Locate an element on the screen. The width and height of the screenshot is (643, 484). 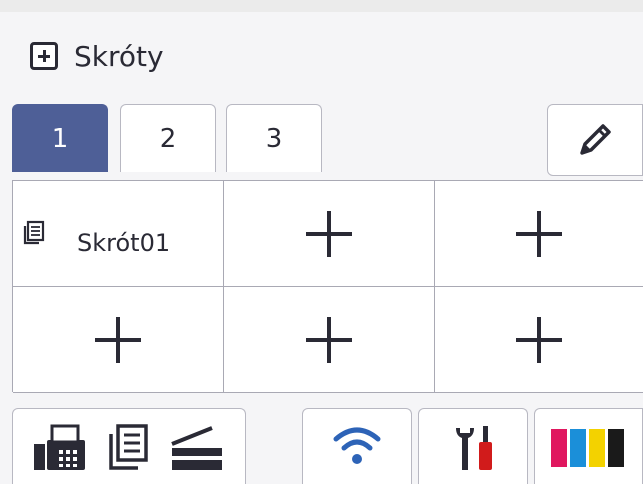
tab-2: 2 is located at coordinates (168, 138).